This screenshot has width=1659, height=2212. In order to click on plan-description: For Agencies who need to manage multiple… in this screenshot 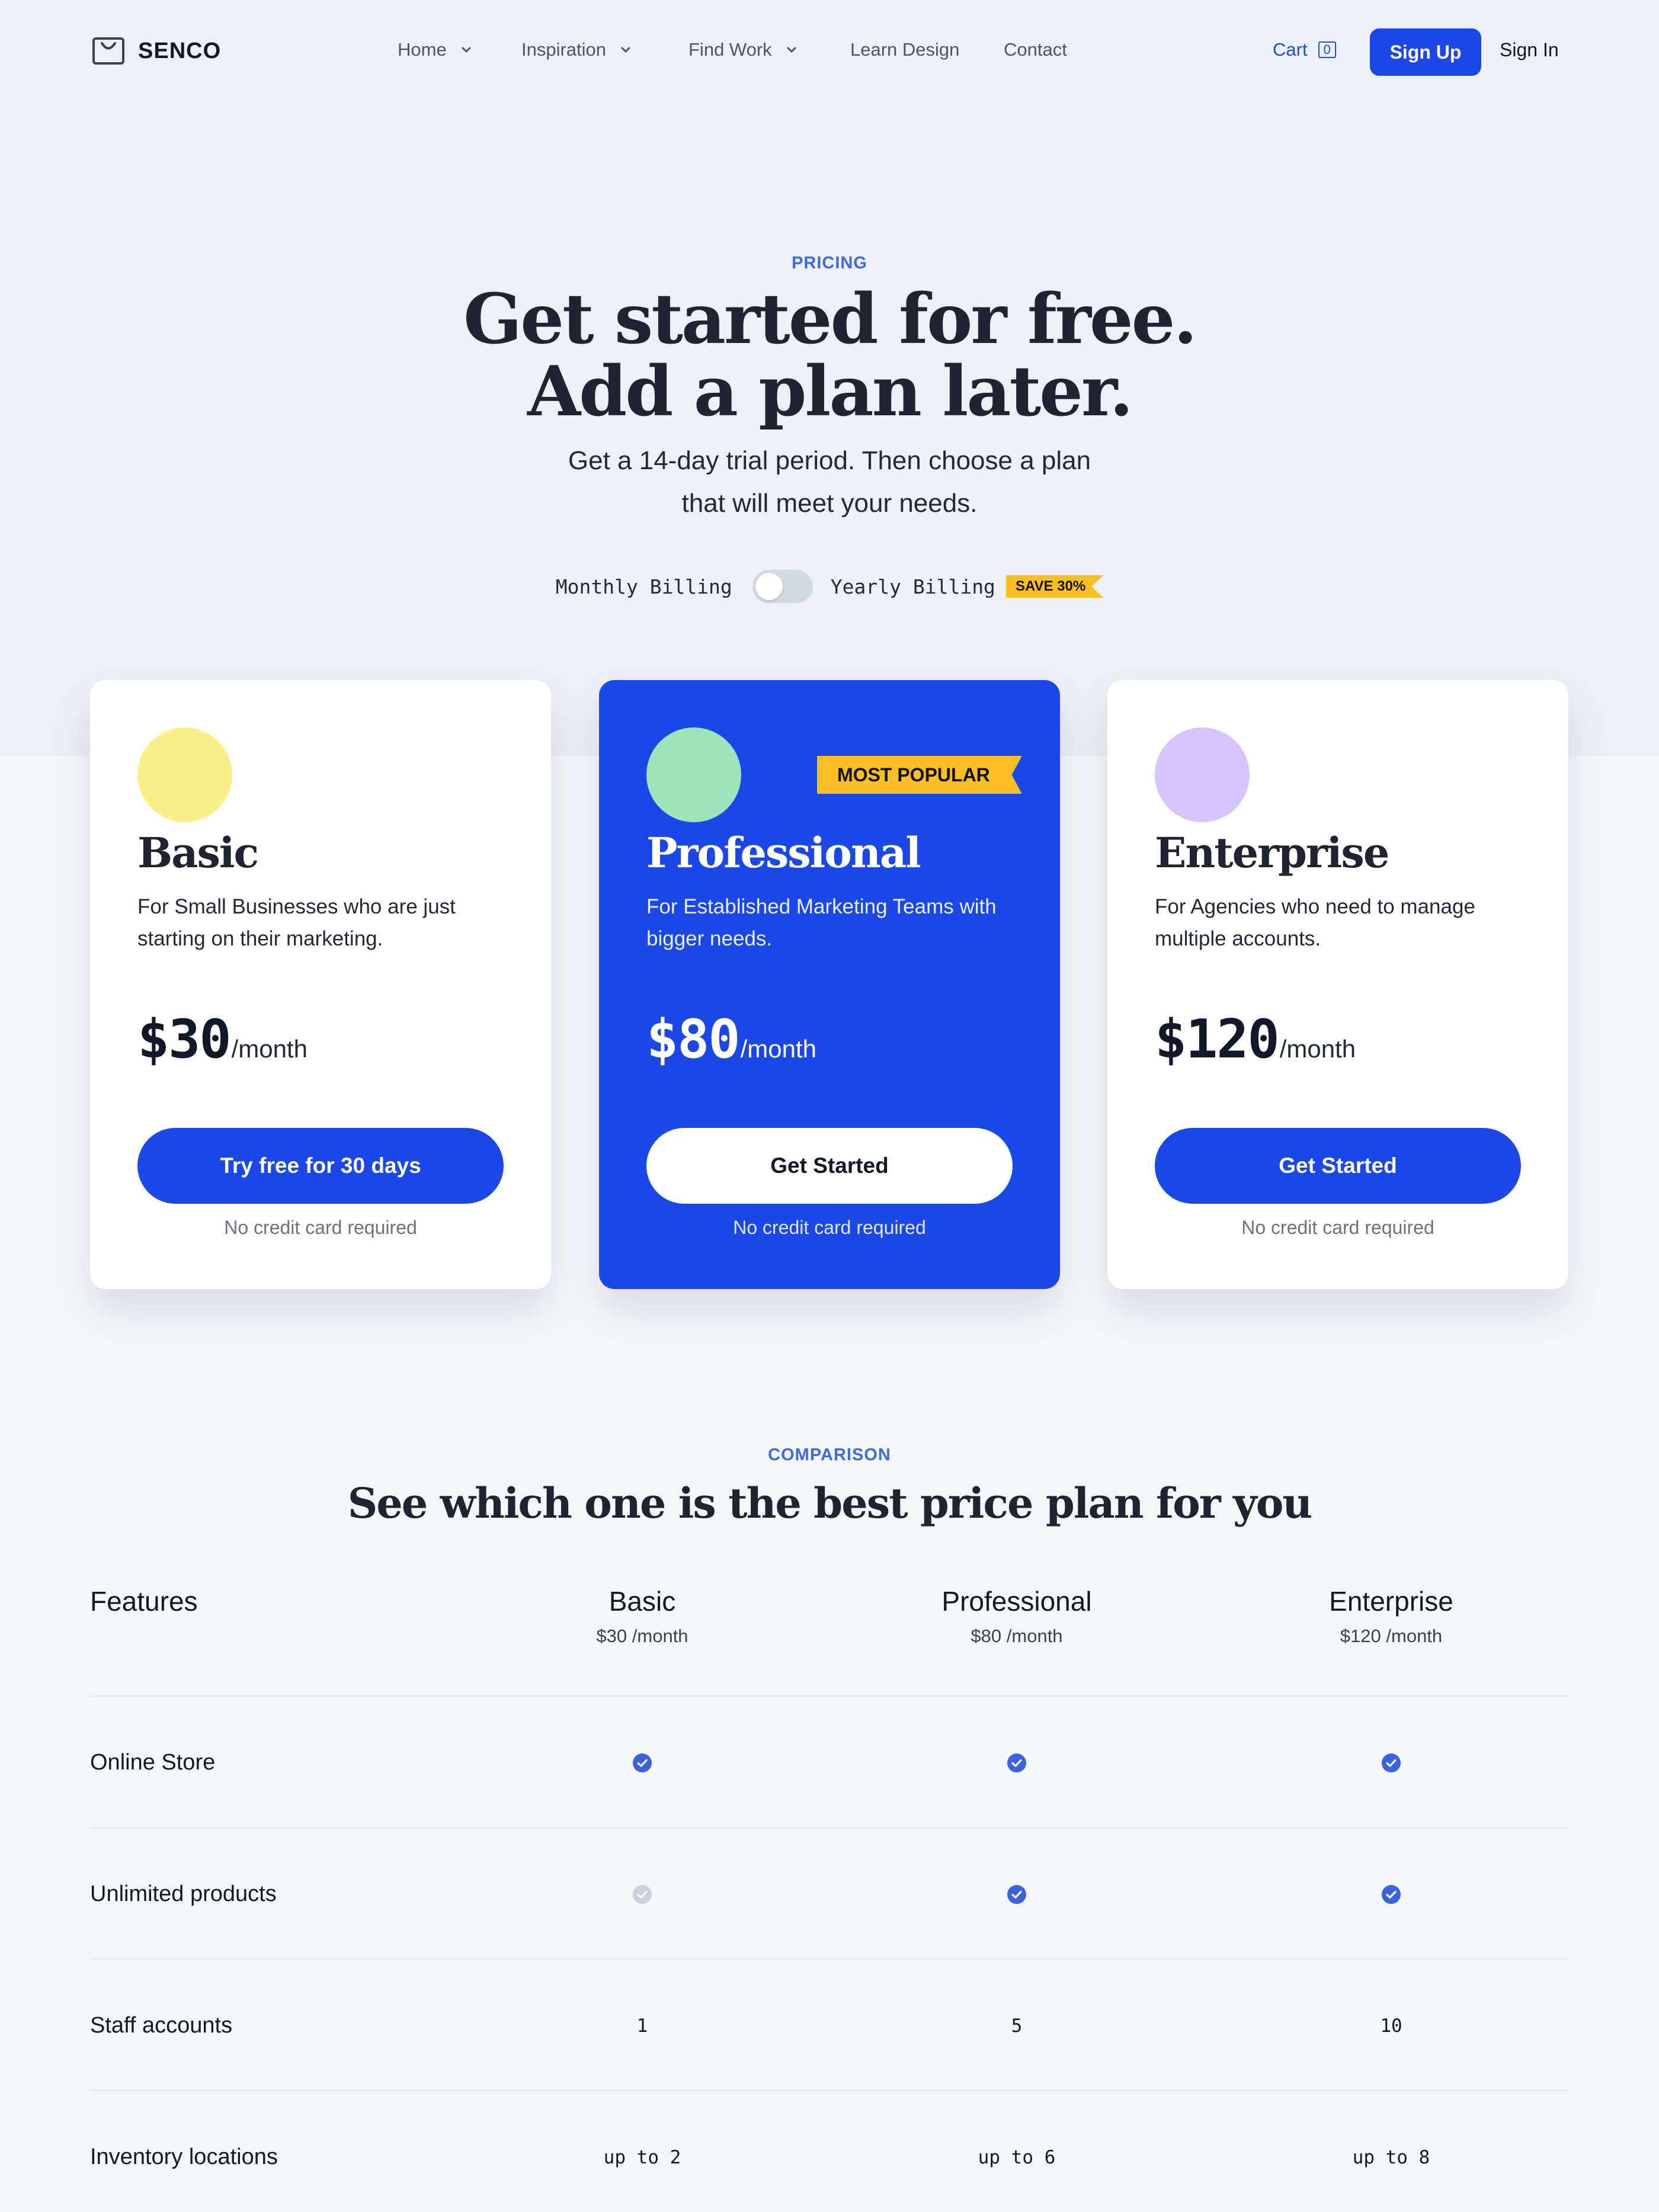, I will do `click(1315, 922)`.